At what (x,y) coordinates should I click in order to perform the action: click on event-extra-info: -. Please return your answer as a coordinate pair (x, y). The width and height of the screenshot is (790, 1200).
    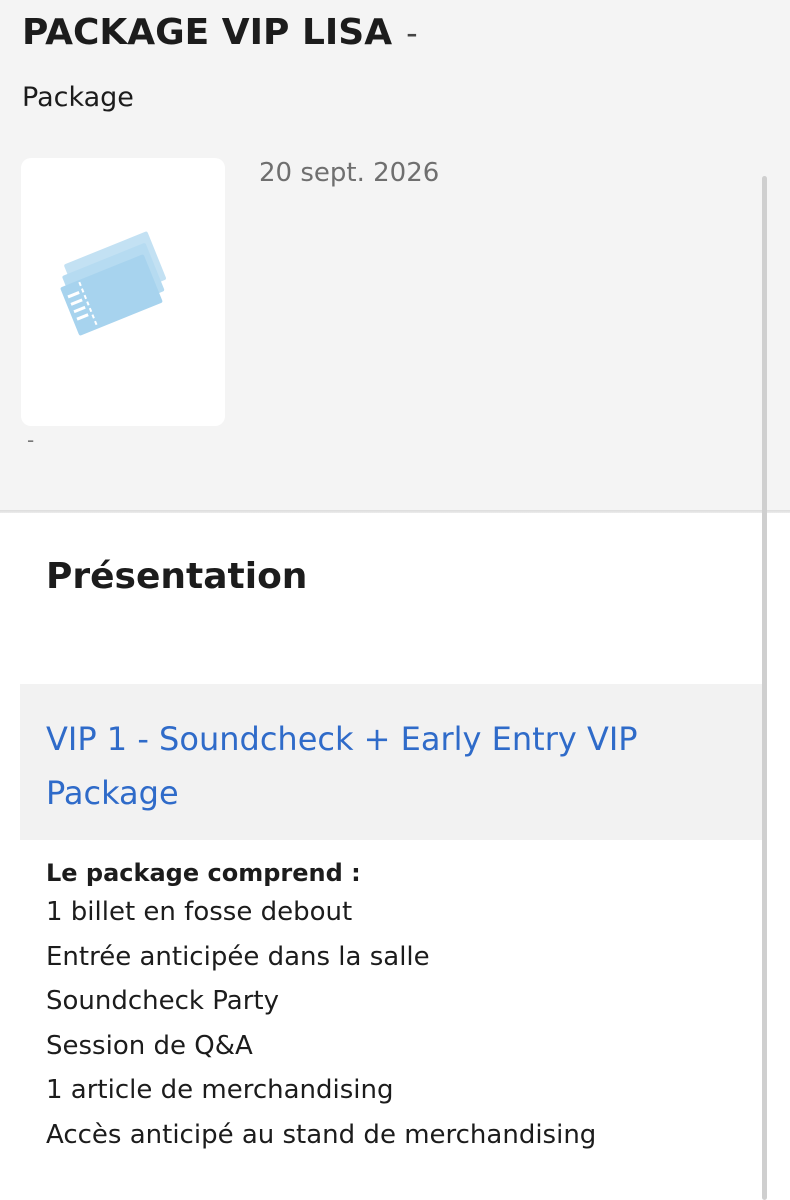
    Looking at the image, I should click on (31, 440).